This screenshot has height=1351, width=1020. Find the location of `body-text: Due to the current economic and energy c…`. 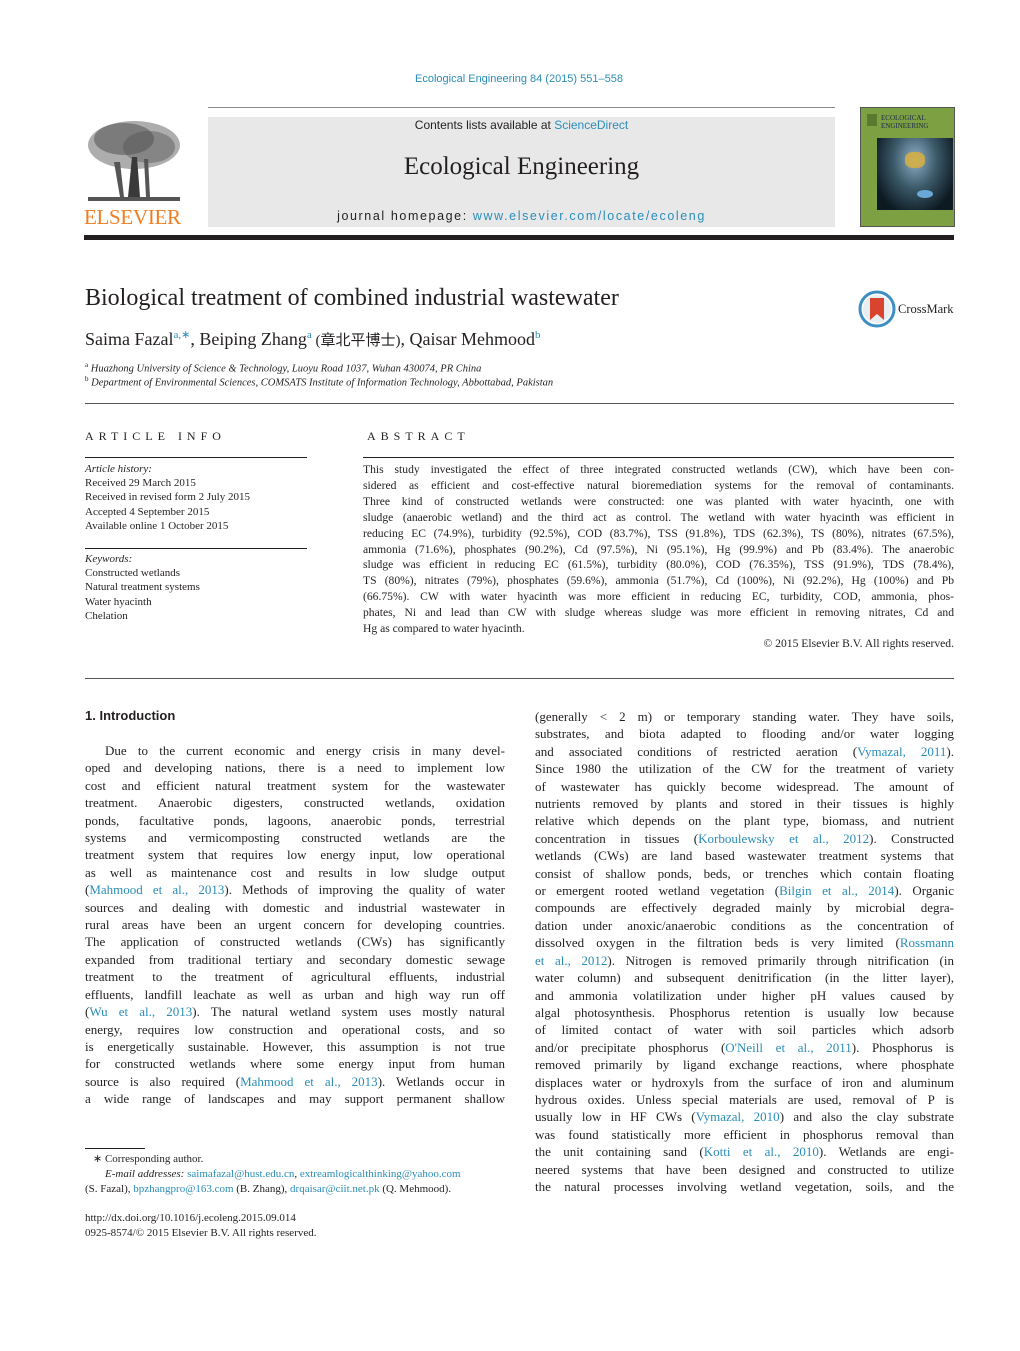

body-text: Due to the current economic and energy c… is located at coordinates (305, 750).